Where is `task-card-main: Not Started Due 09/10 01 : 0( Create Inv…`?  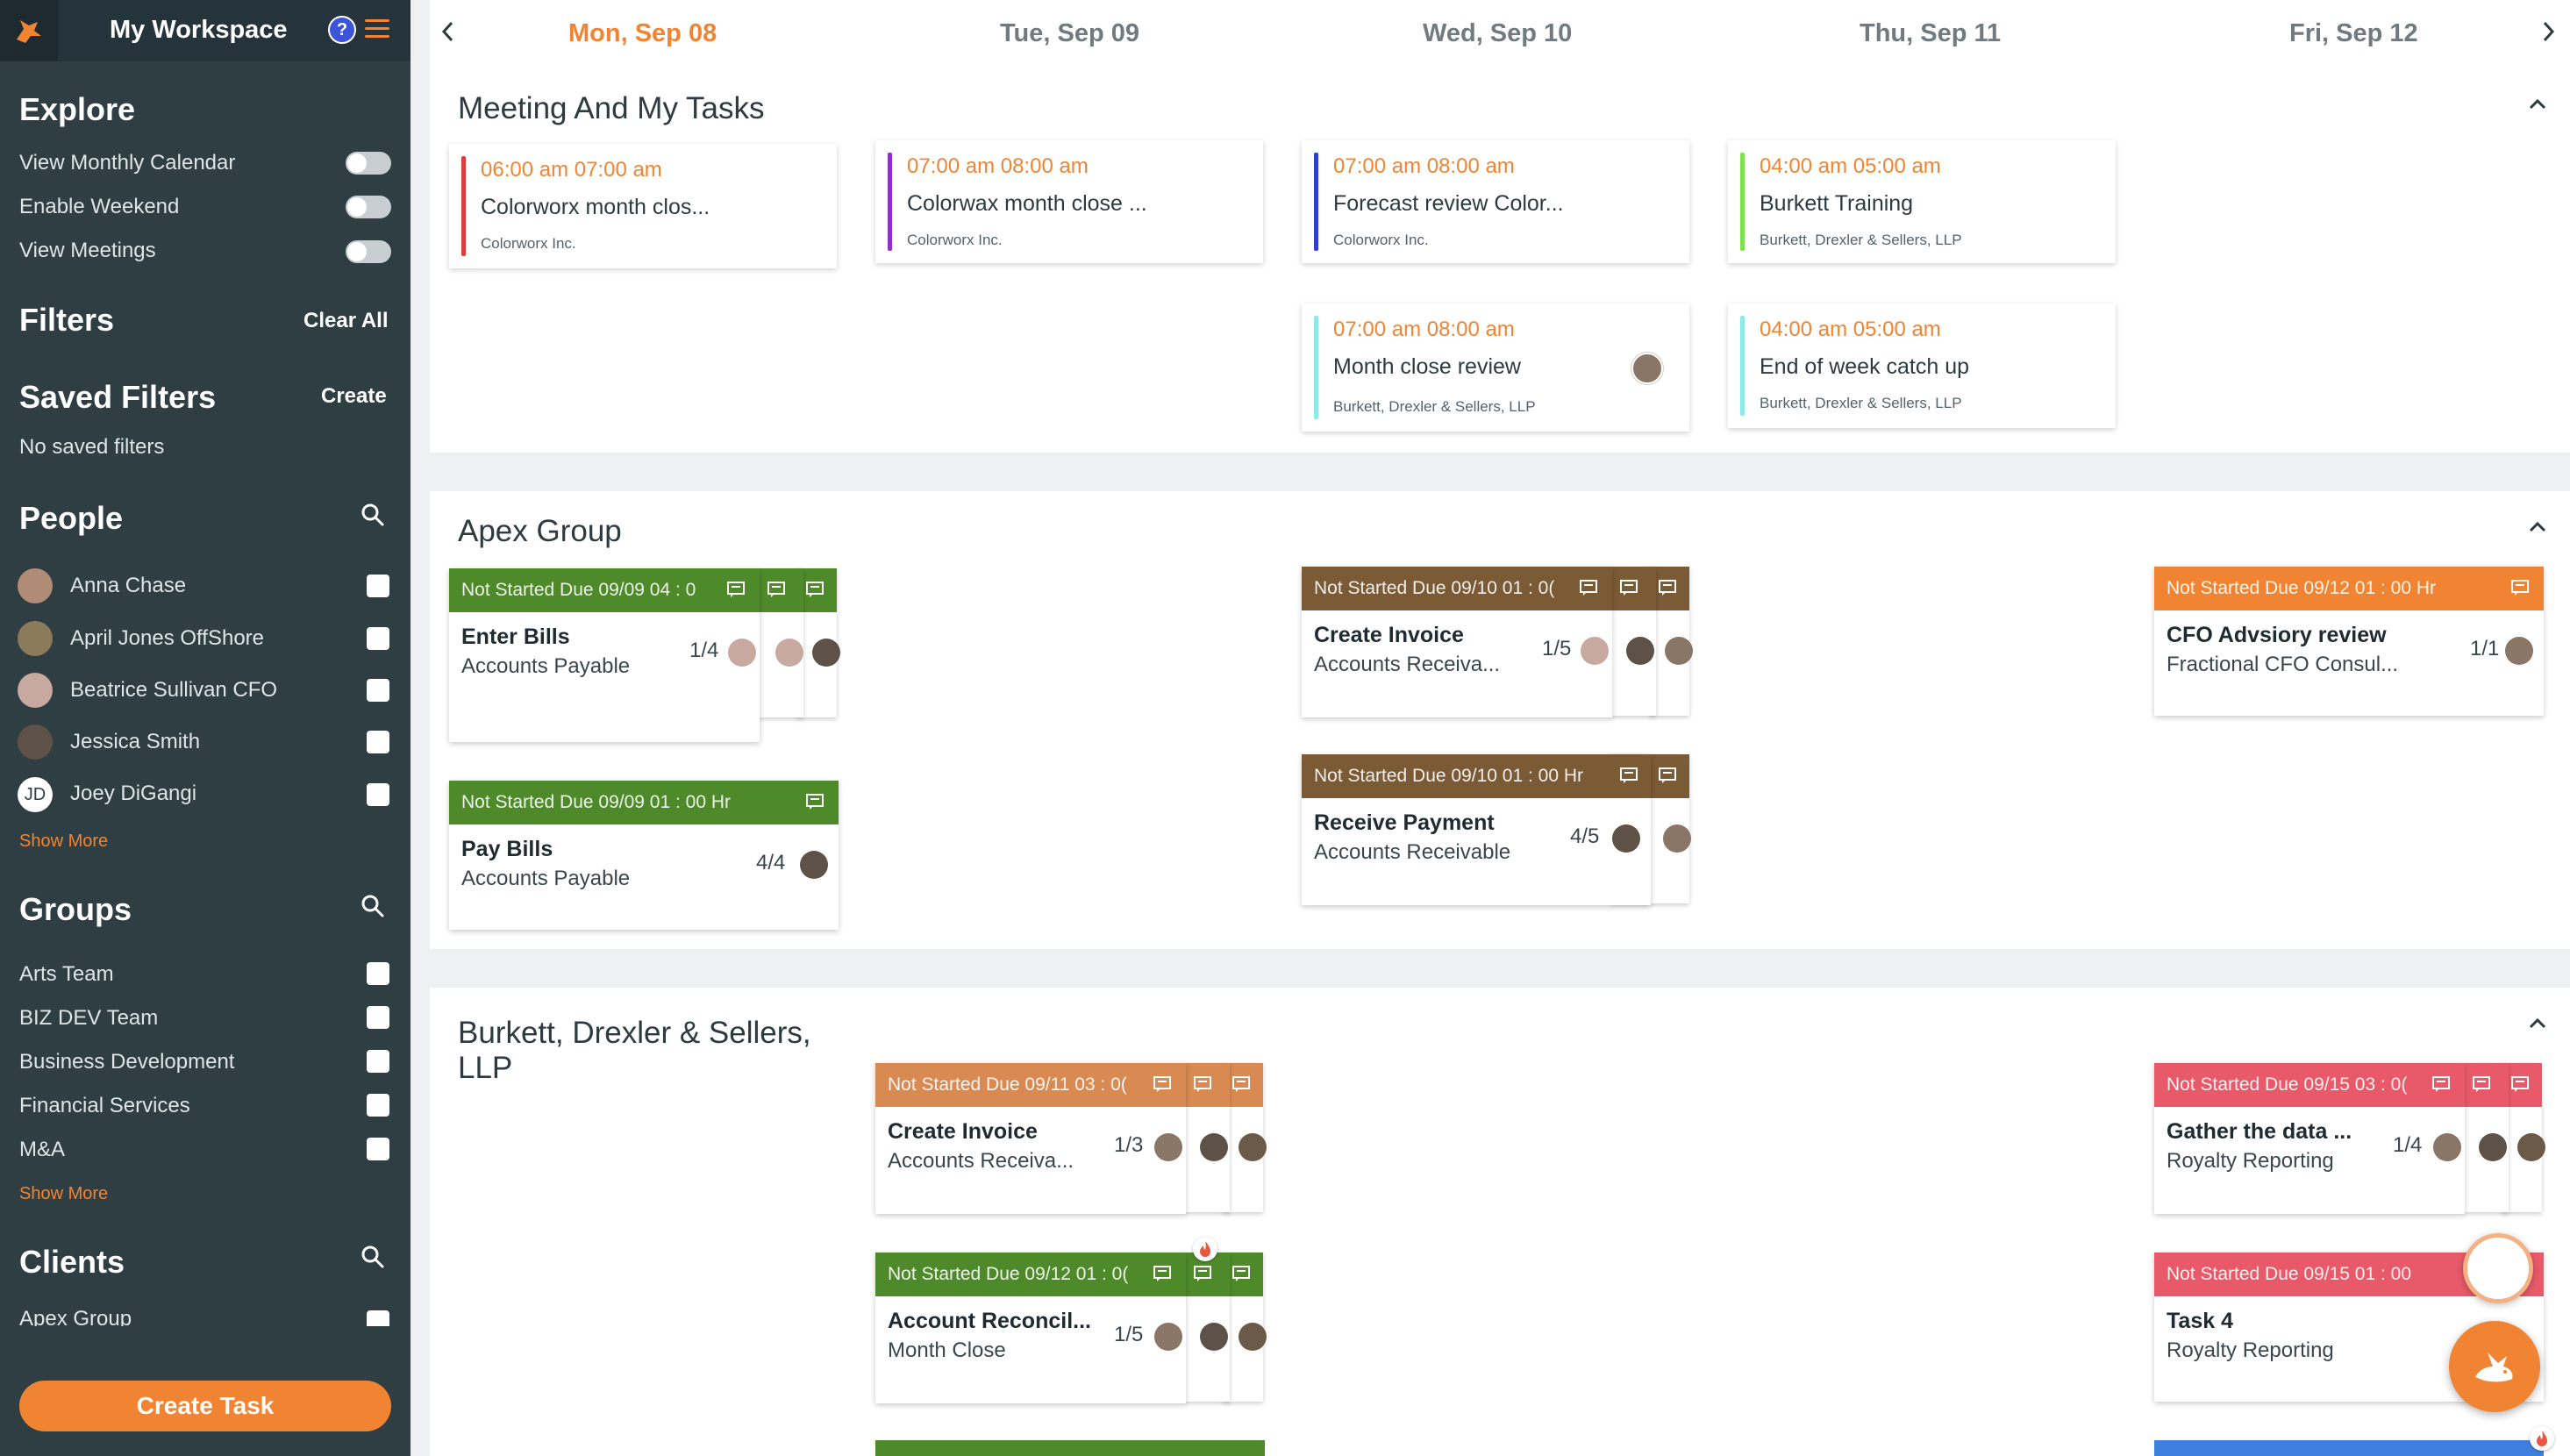
task-card-main: Not Started Due 09/10 01 : 0( Create Inv… is located at coordinates (1457, 642).